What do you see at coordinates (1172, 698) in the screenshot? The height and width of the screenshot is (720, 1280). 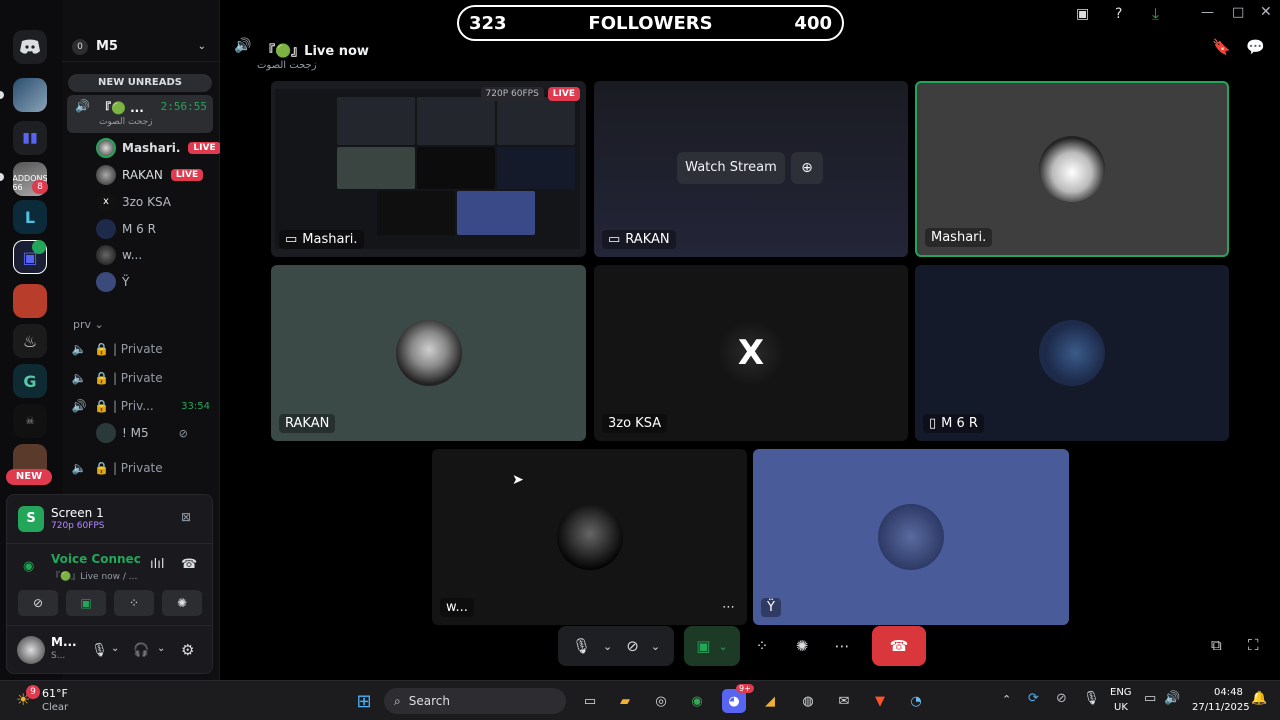 I see `volume-icon: 🔊` at bounding box center [1172, 698].